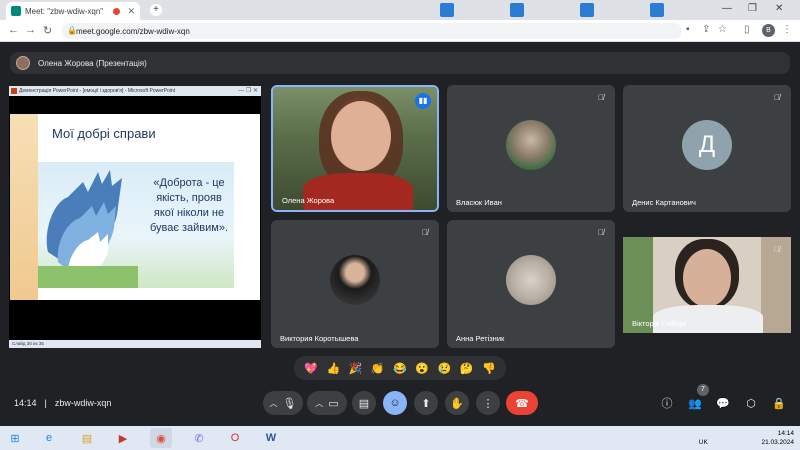 Image resolution: width=800 pixels, height=450 pixels. What do you see at coordinates (355, 284) in the screenshot?
I see `participant-tile-viktoriia-k: 🎙̸ Виктория Коротышева` at bounding box center [355, 284].